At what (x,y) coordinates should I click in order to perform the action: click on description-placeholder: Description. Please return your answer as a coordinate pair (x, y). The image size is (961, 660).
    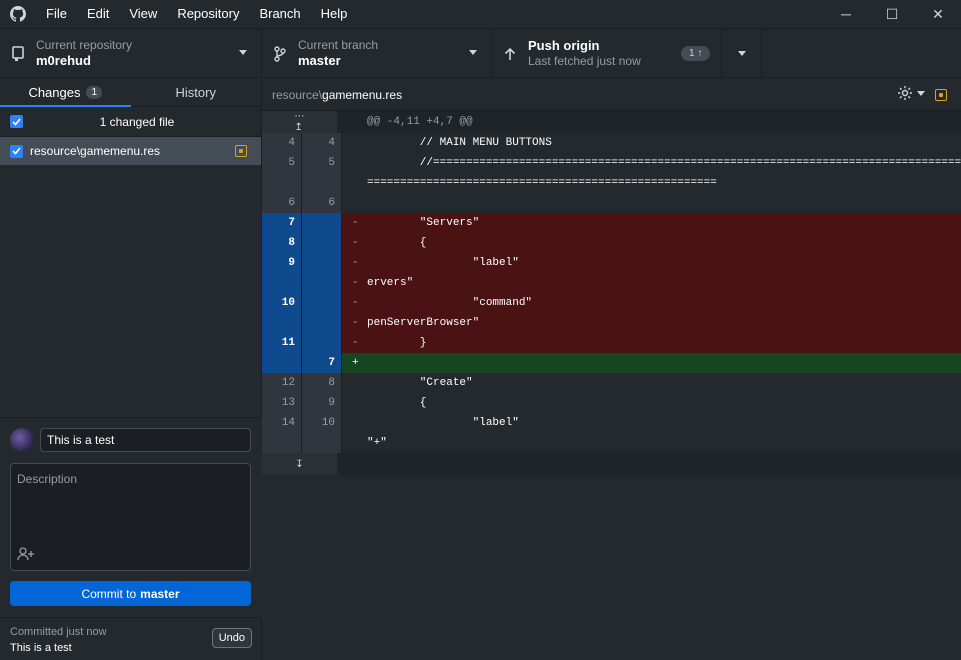
    Looking at the image, I should click on (47, 479).